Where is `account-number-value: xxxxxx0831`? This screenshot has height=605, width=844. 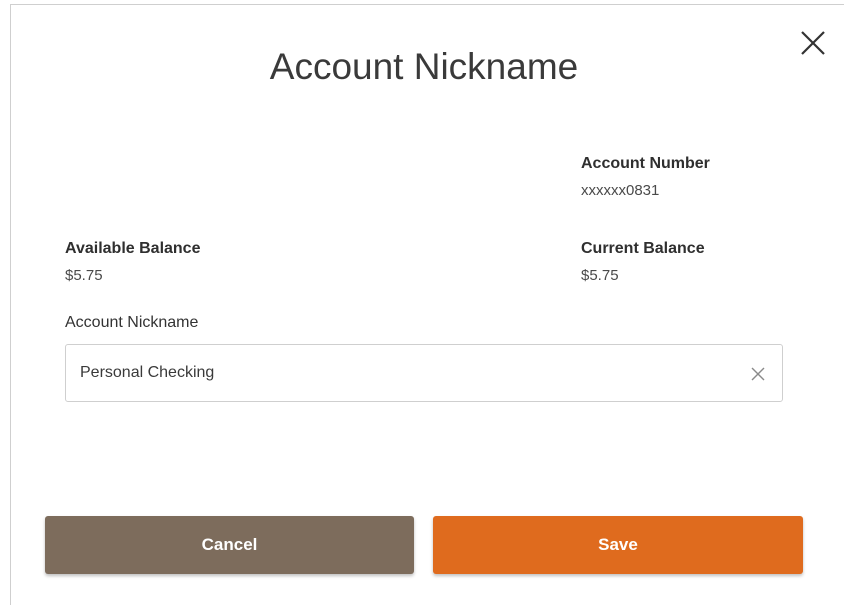 account-number-value: xxxxxx0831 is located at coordinates (620, 190).